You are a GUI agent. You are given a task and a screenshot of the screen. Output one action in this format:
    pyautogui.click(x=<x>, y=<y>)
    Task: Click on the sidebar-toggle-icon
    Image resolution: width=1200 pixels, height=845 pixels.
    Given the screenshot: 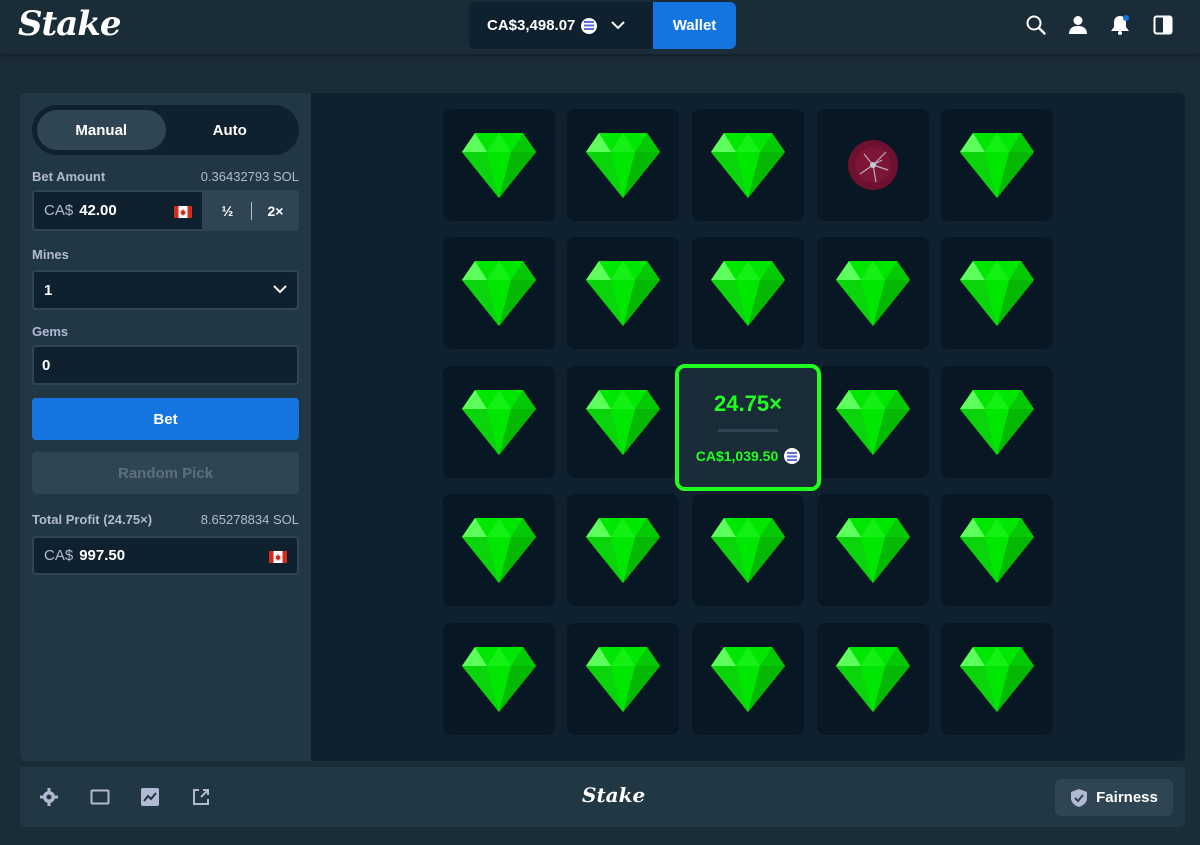 What is the action you would take?
    pyautogui.click(x=1163, y=25)
    